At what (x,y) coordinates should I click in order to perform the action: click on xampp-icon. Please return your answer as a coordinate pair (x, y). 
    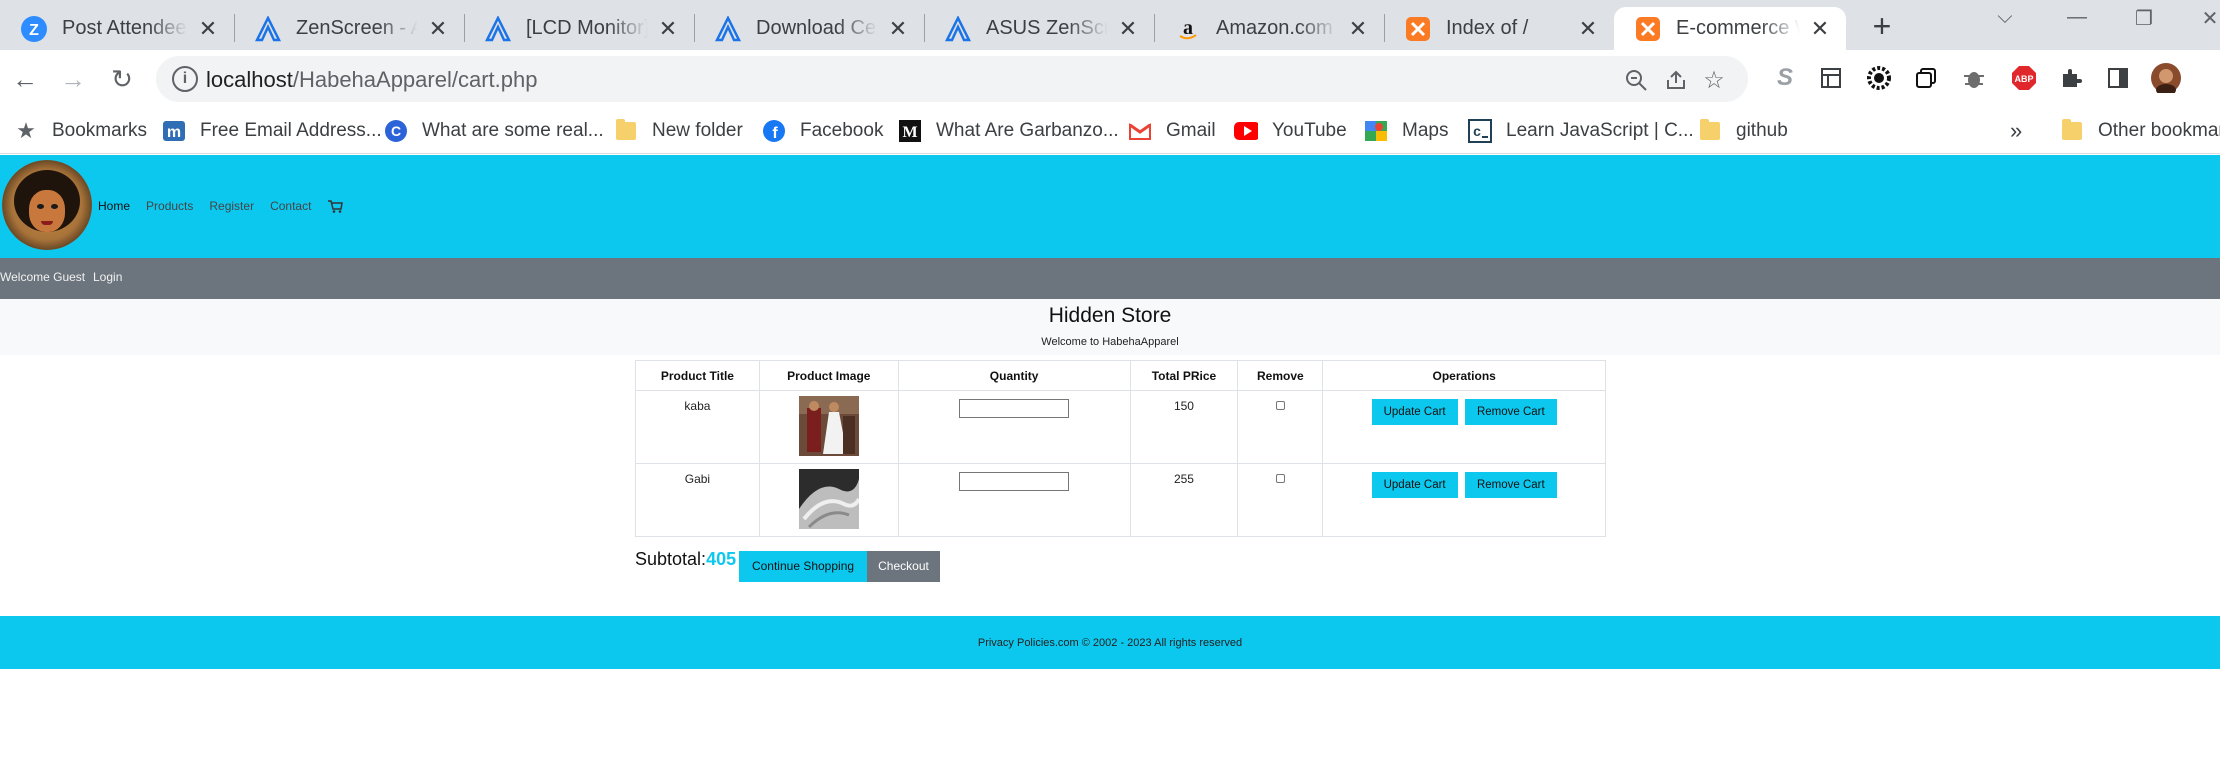
    Looking at the image, I should click on (1648, 29).